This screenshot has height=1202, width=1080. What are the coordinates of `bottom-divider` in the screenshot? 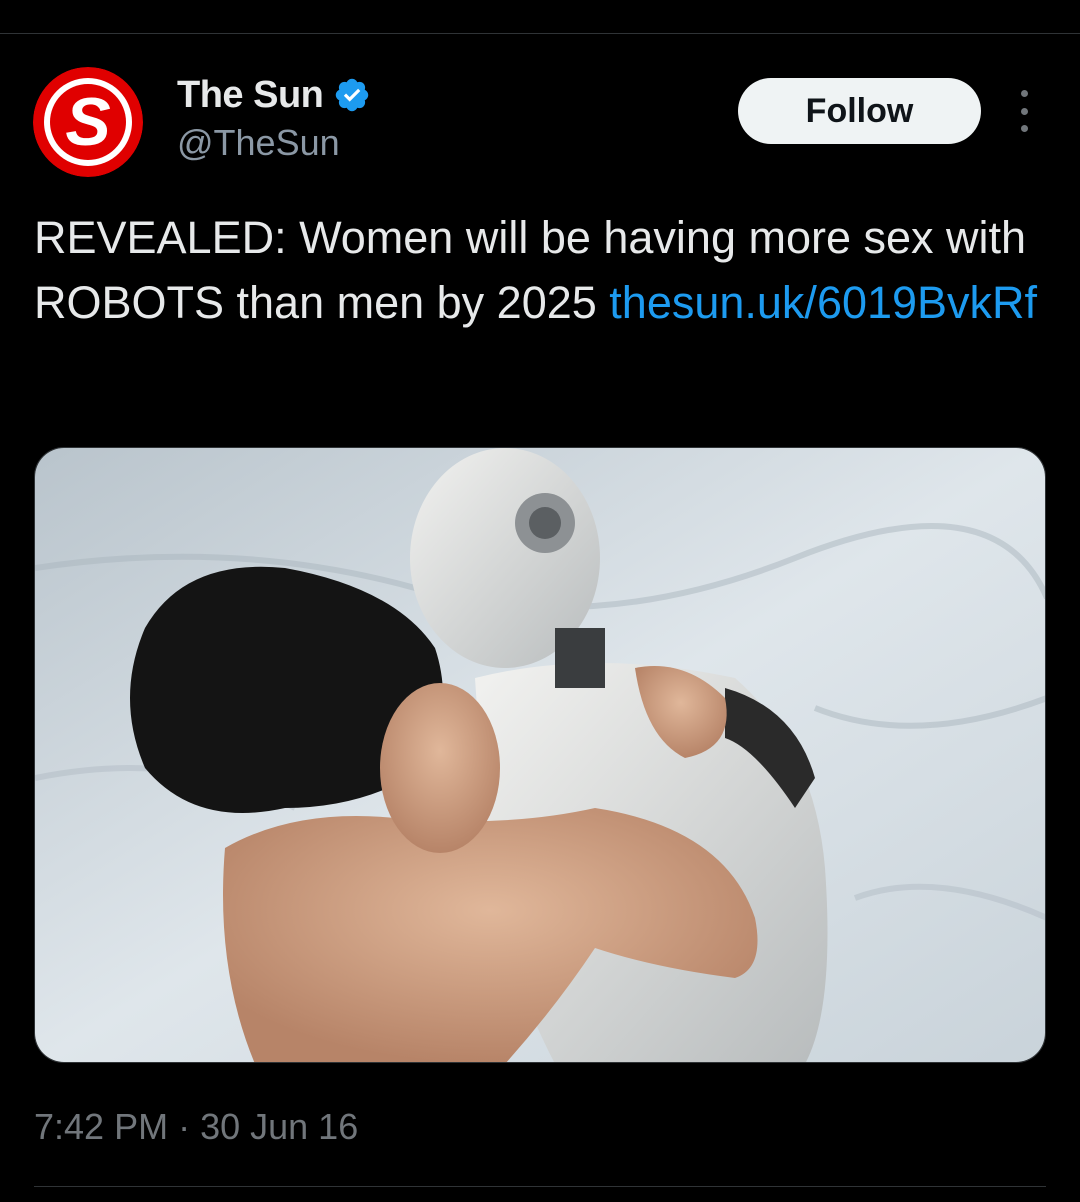 It's located at (540, 1186).